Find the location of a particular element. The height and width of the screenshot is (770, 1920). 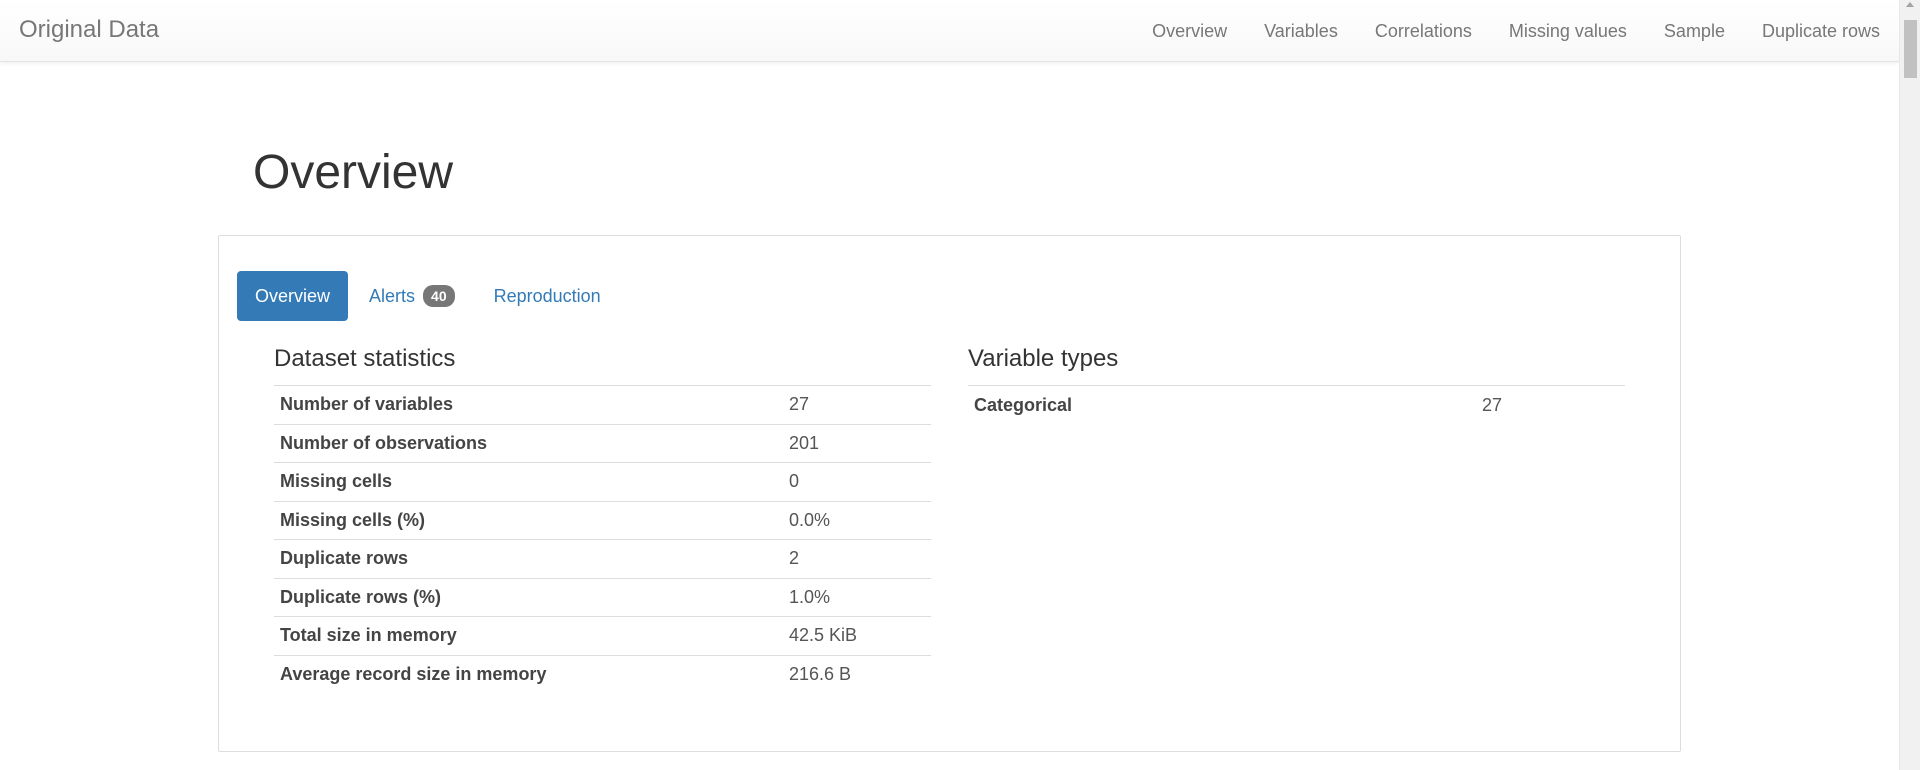

stat-value: 201 is located at coordinates (857, 443).